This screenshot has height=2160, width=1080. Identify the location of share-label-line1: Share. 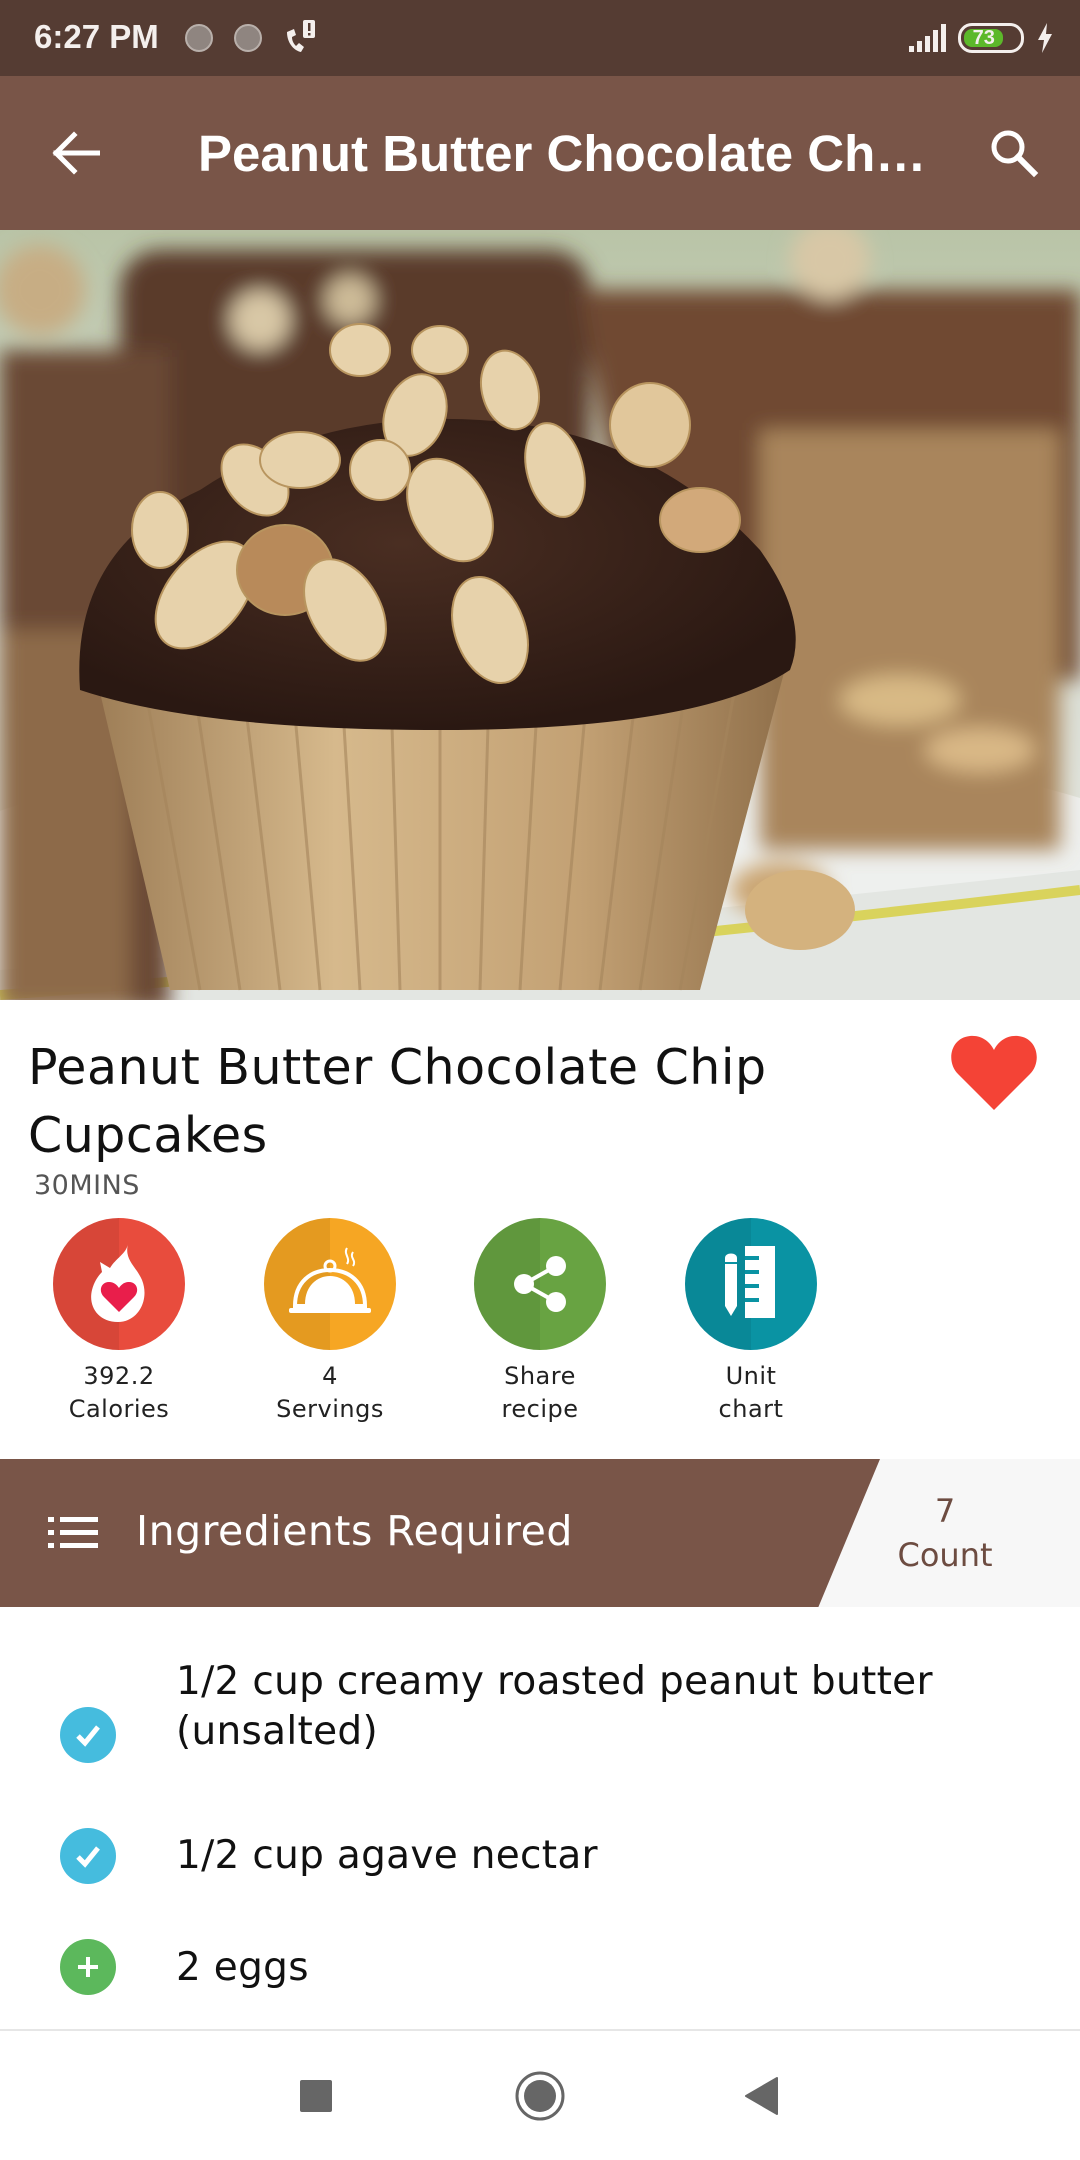
(540, 1376).